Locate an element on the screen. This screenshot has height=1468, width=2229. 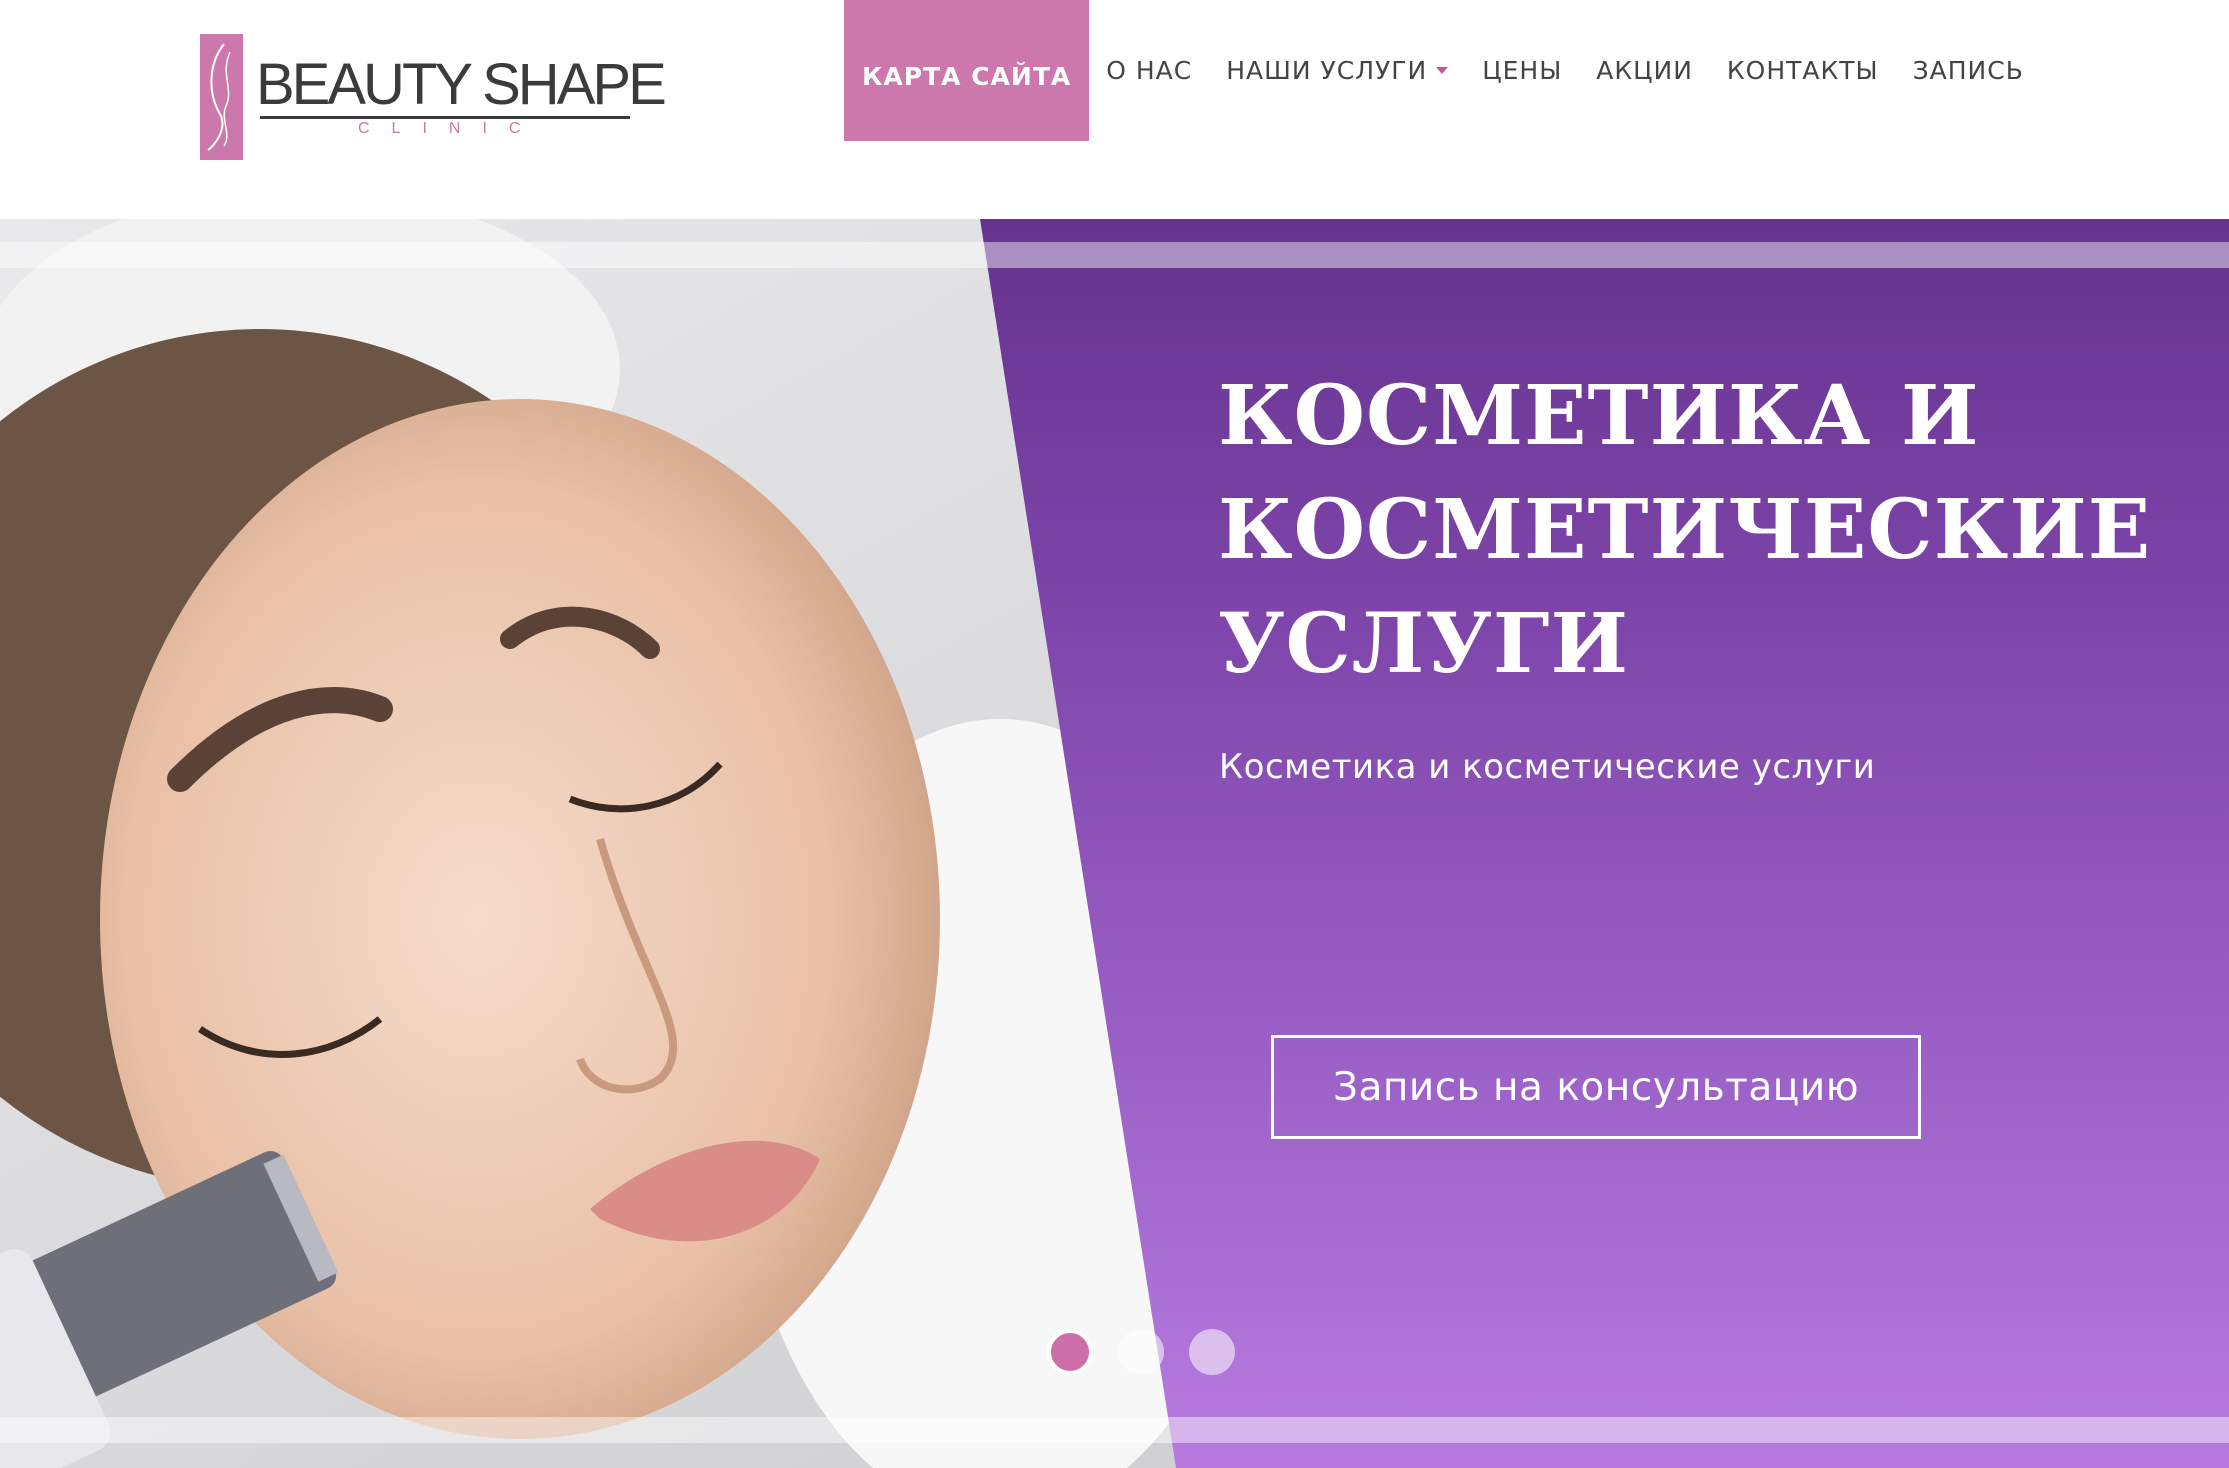
brand-logo: BEAUTY SHAPE CLINIC is located at coordinates (440, 97).